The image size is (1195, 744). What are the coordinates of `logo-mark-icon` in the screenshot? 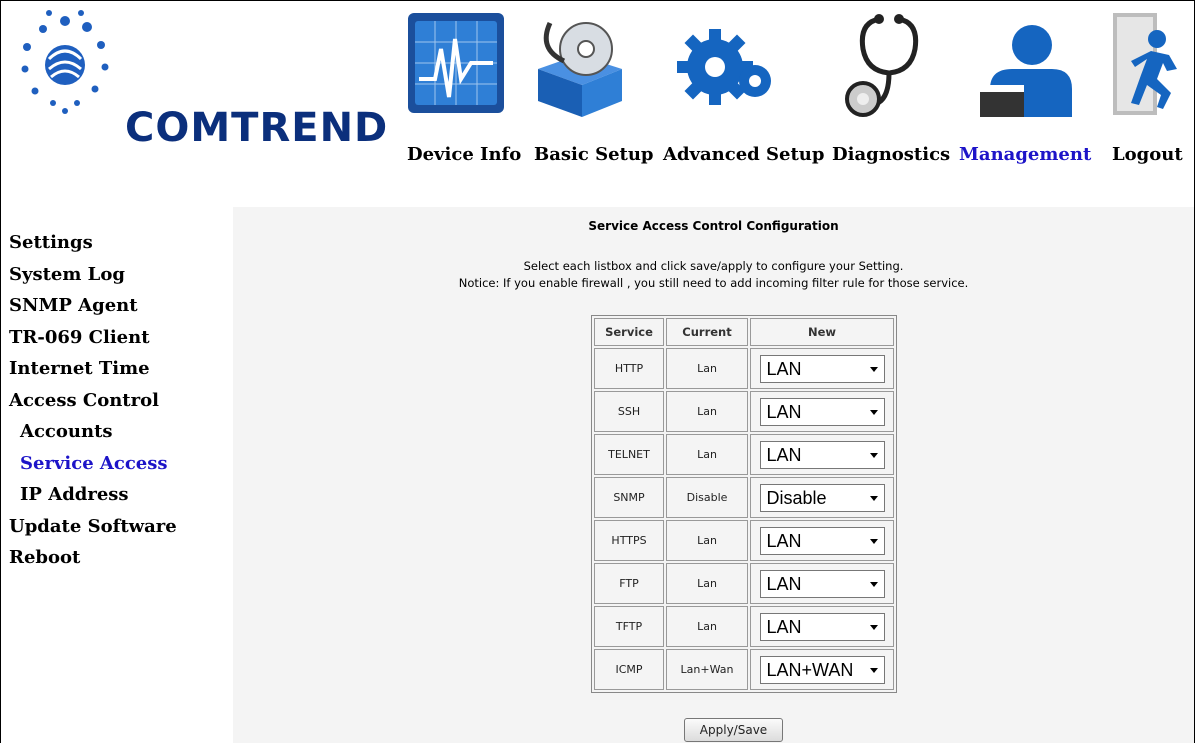 It's located at (65, 62).